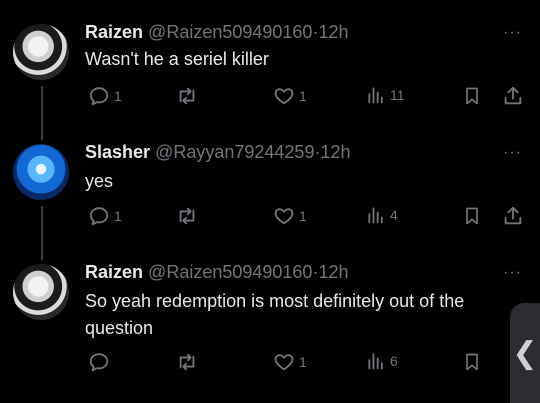 The width and height of the screenshot is (540, 403). Describe the element at coordinates (394, 361) in the screenshot. I see `view-count: 6` at that location.